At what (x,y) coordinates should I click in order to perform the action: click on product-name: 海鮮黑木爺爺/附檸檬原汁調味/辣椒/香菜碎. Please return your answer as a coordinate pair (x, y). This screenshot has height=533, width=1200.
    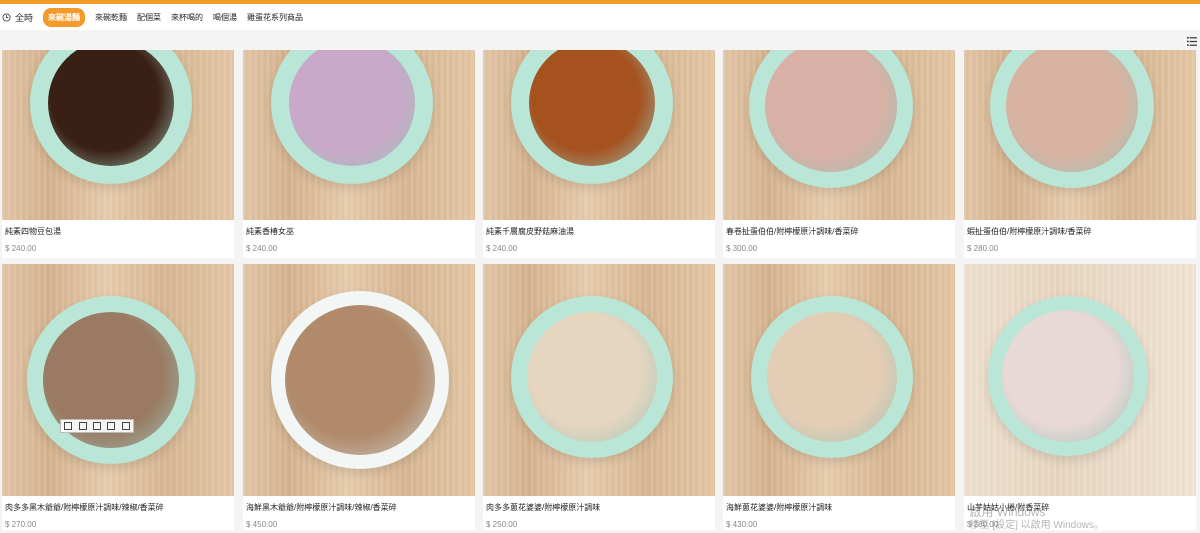
    Looking at the image, I should click on (321, 507).